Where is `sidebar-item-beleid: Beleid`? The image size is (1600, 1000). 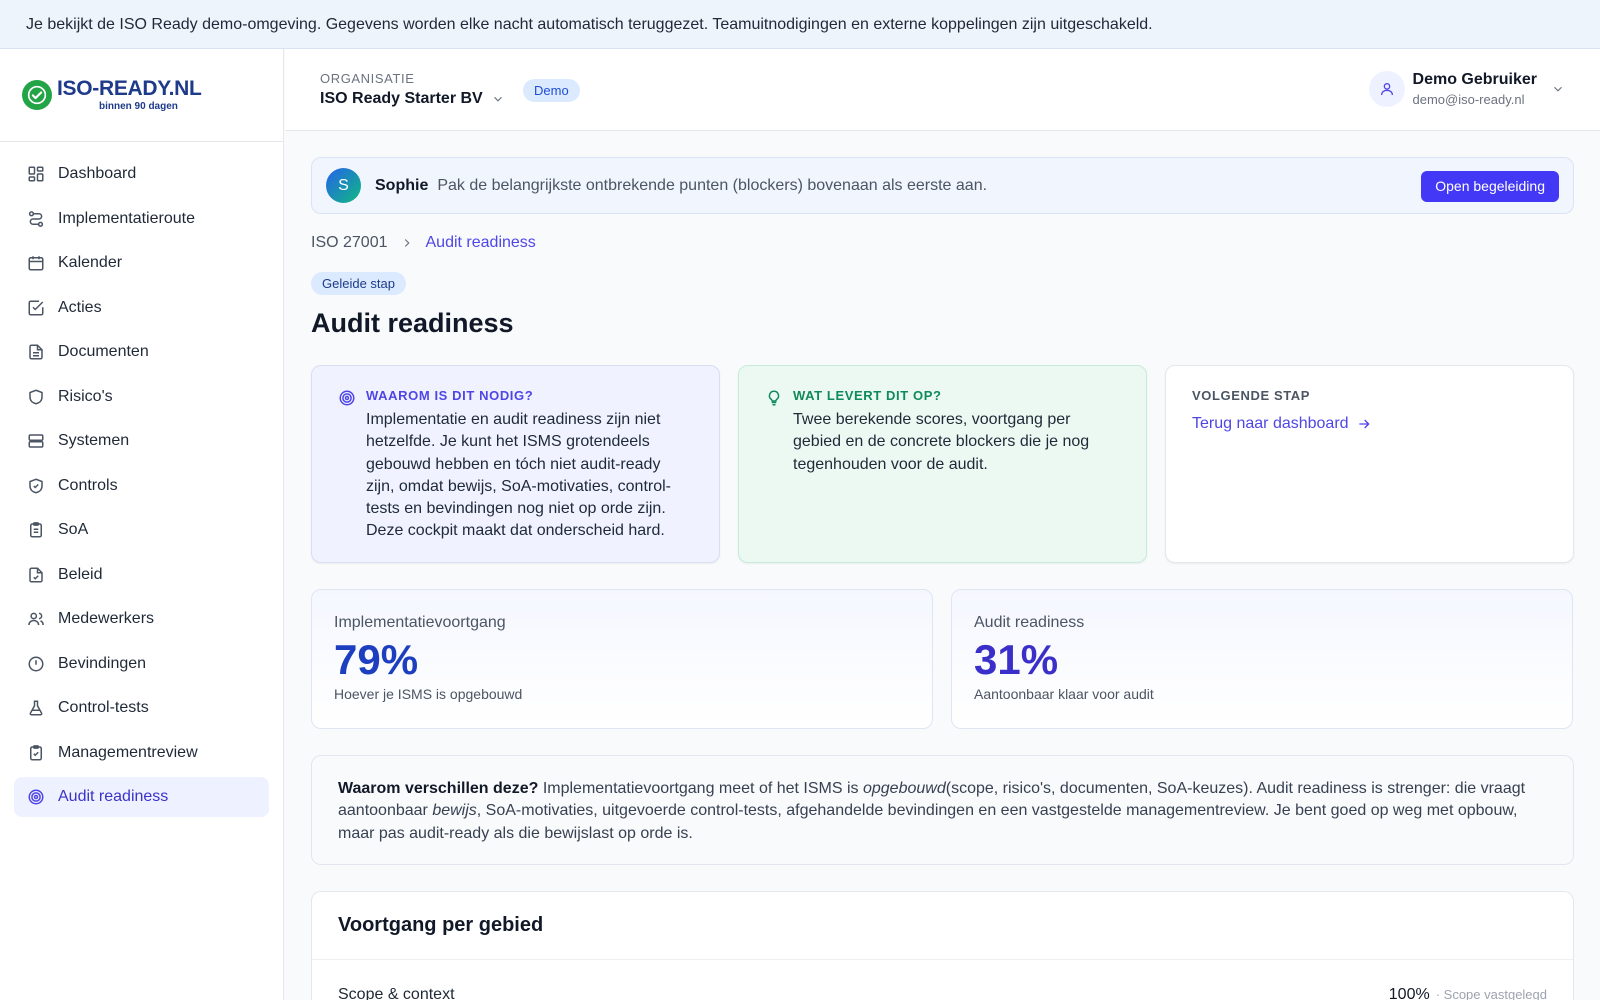
sidebar-item-beleid: Beleid is located at coordinates (141, 575).